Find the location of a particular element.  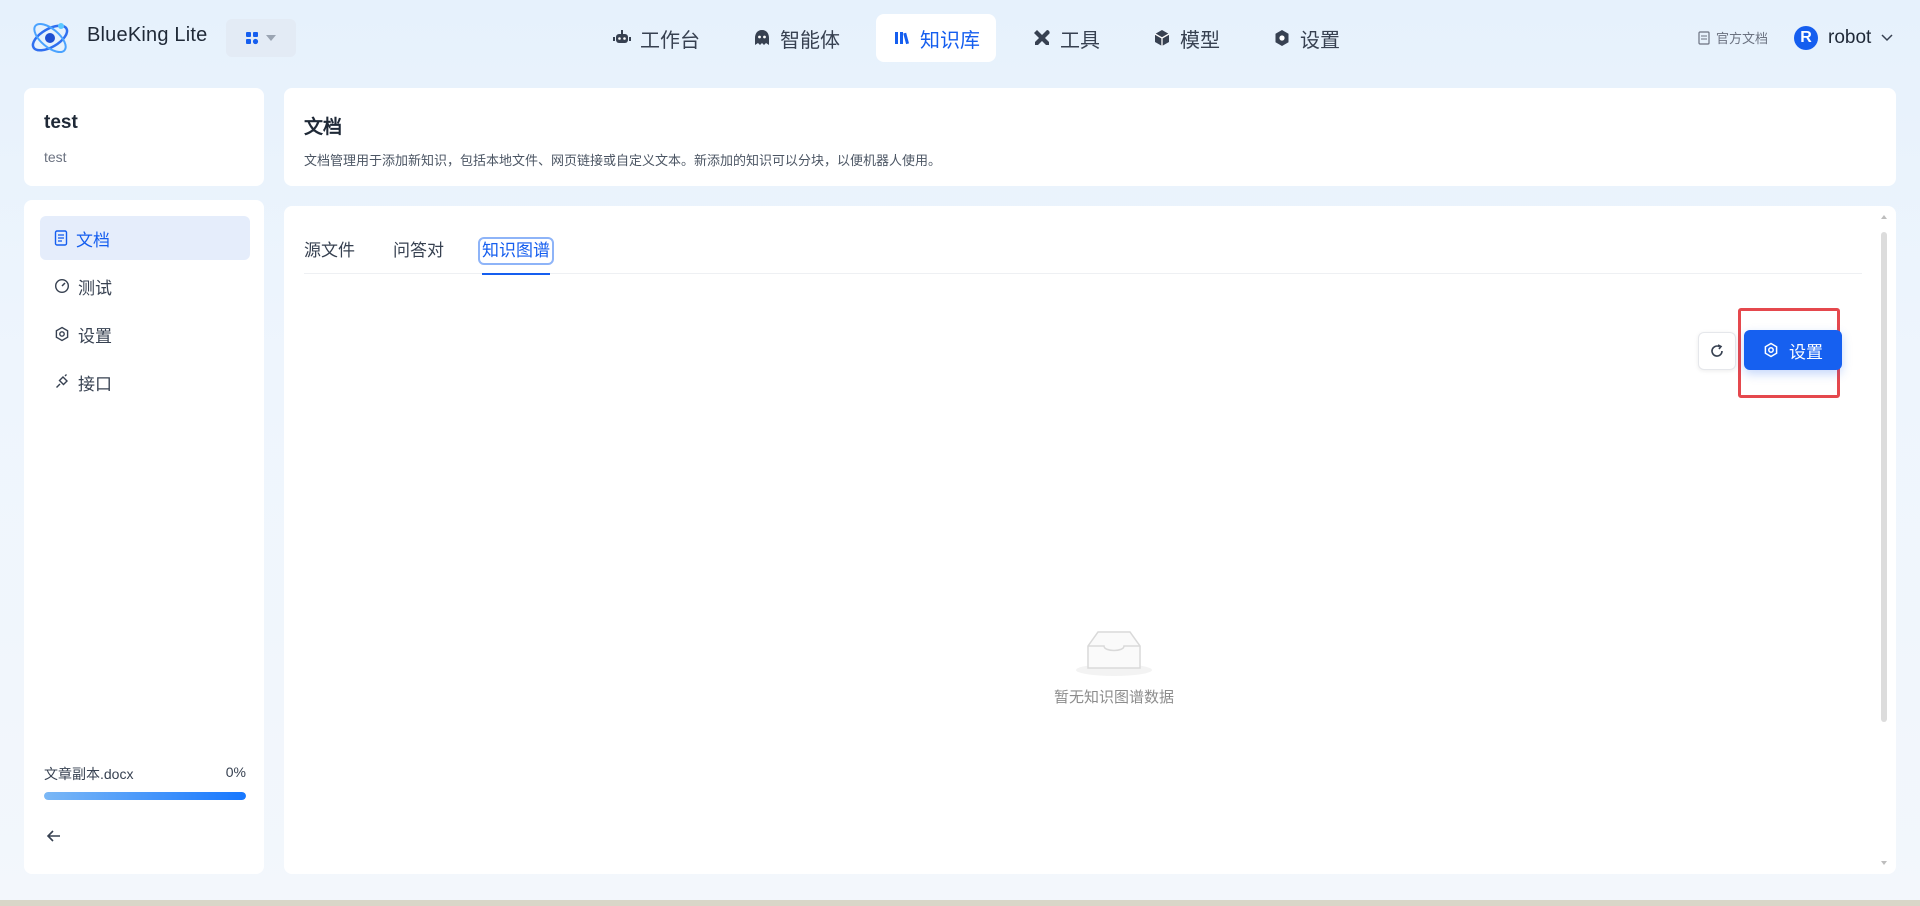

sidebar: 文档 测试 设置 接口 文章副本.docx 0% is located at coordinates (144, 537).